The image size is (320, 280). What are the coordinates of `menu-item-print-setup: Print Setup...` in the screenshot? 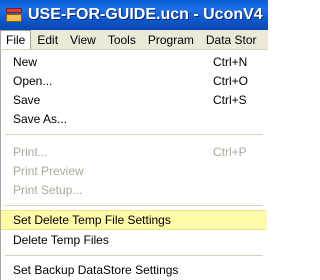 It's located at (134, 190).